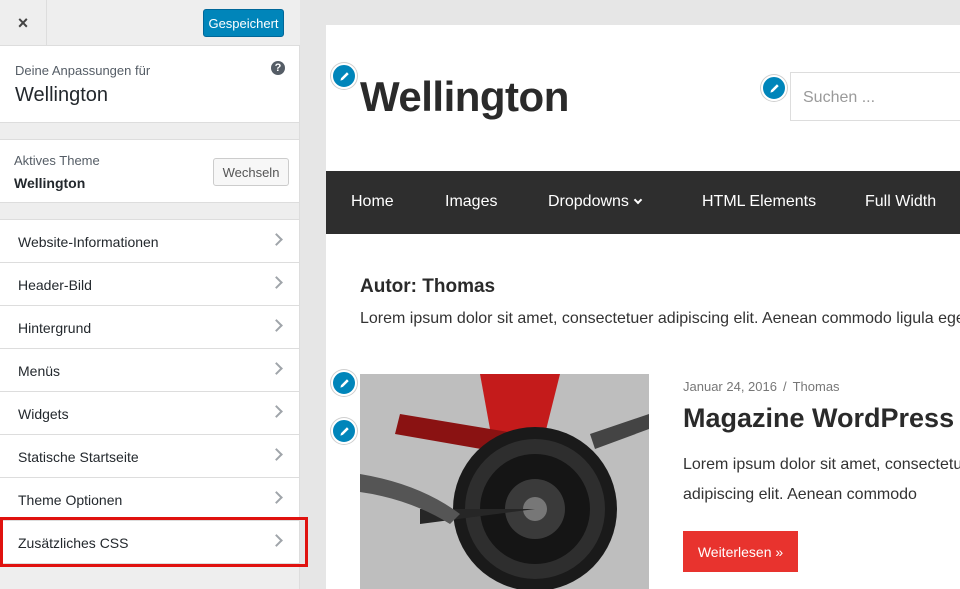 This screenshot has height=589, width=960. I want to click on post-title: Magazine WordPress Theme, so click(821, 418).